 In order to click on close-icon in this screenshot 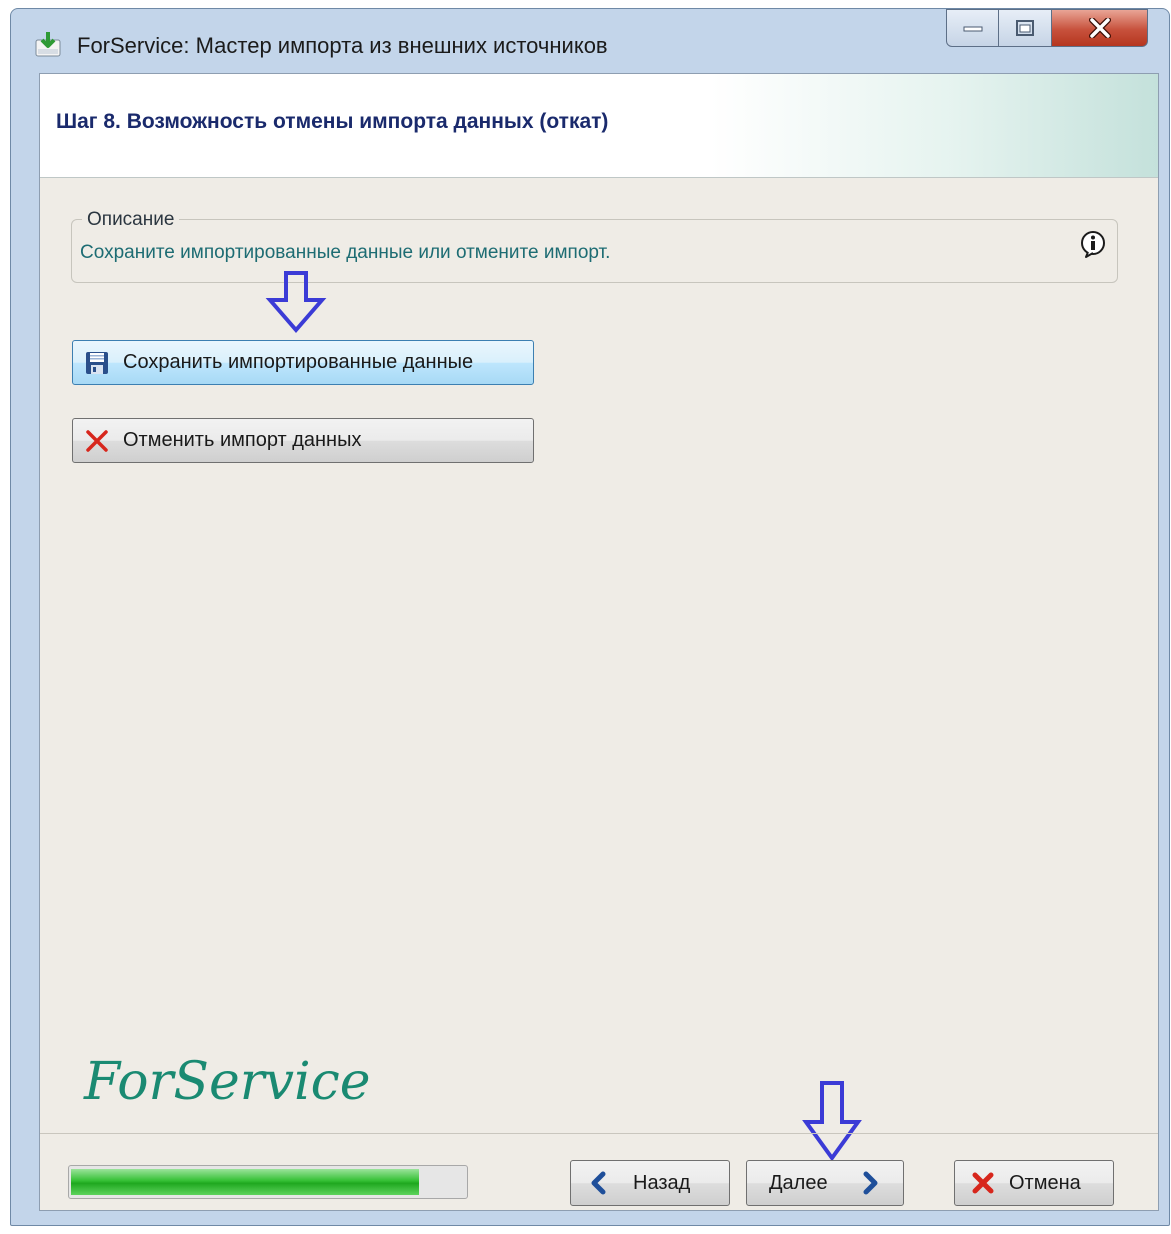, I will do `click(1099, 28)`.